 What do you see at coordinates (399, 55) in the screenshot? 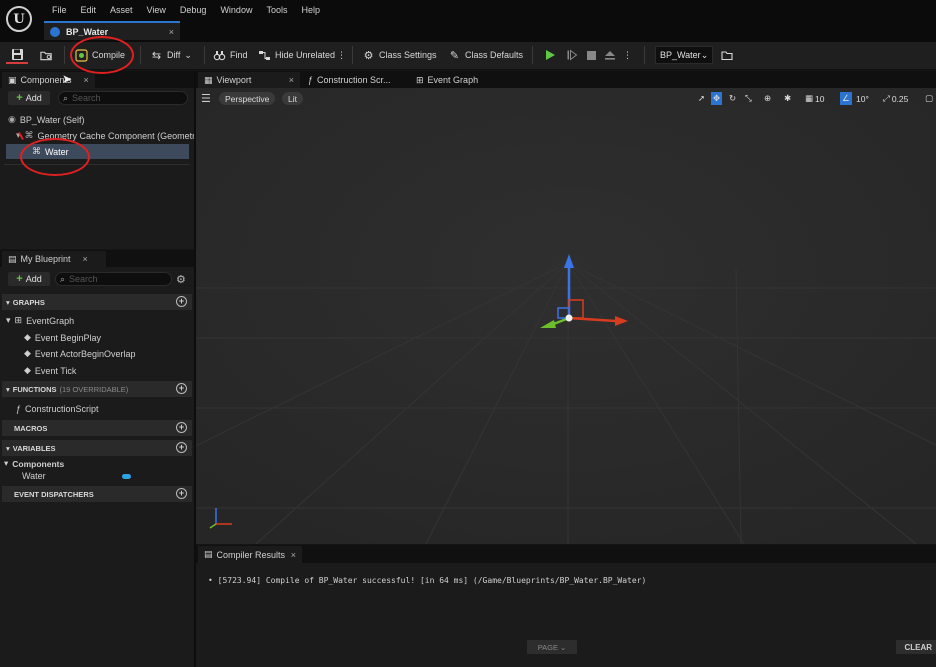
I see `class-settings-button: ⚙ Class Settings` at bounding box center [399, 55].